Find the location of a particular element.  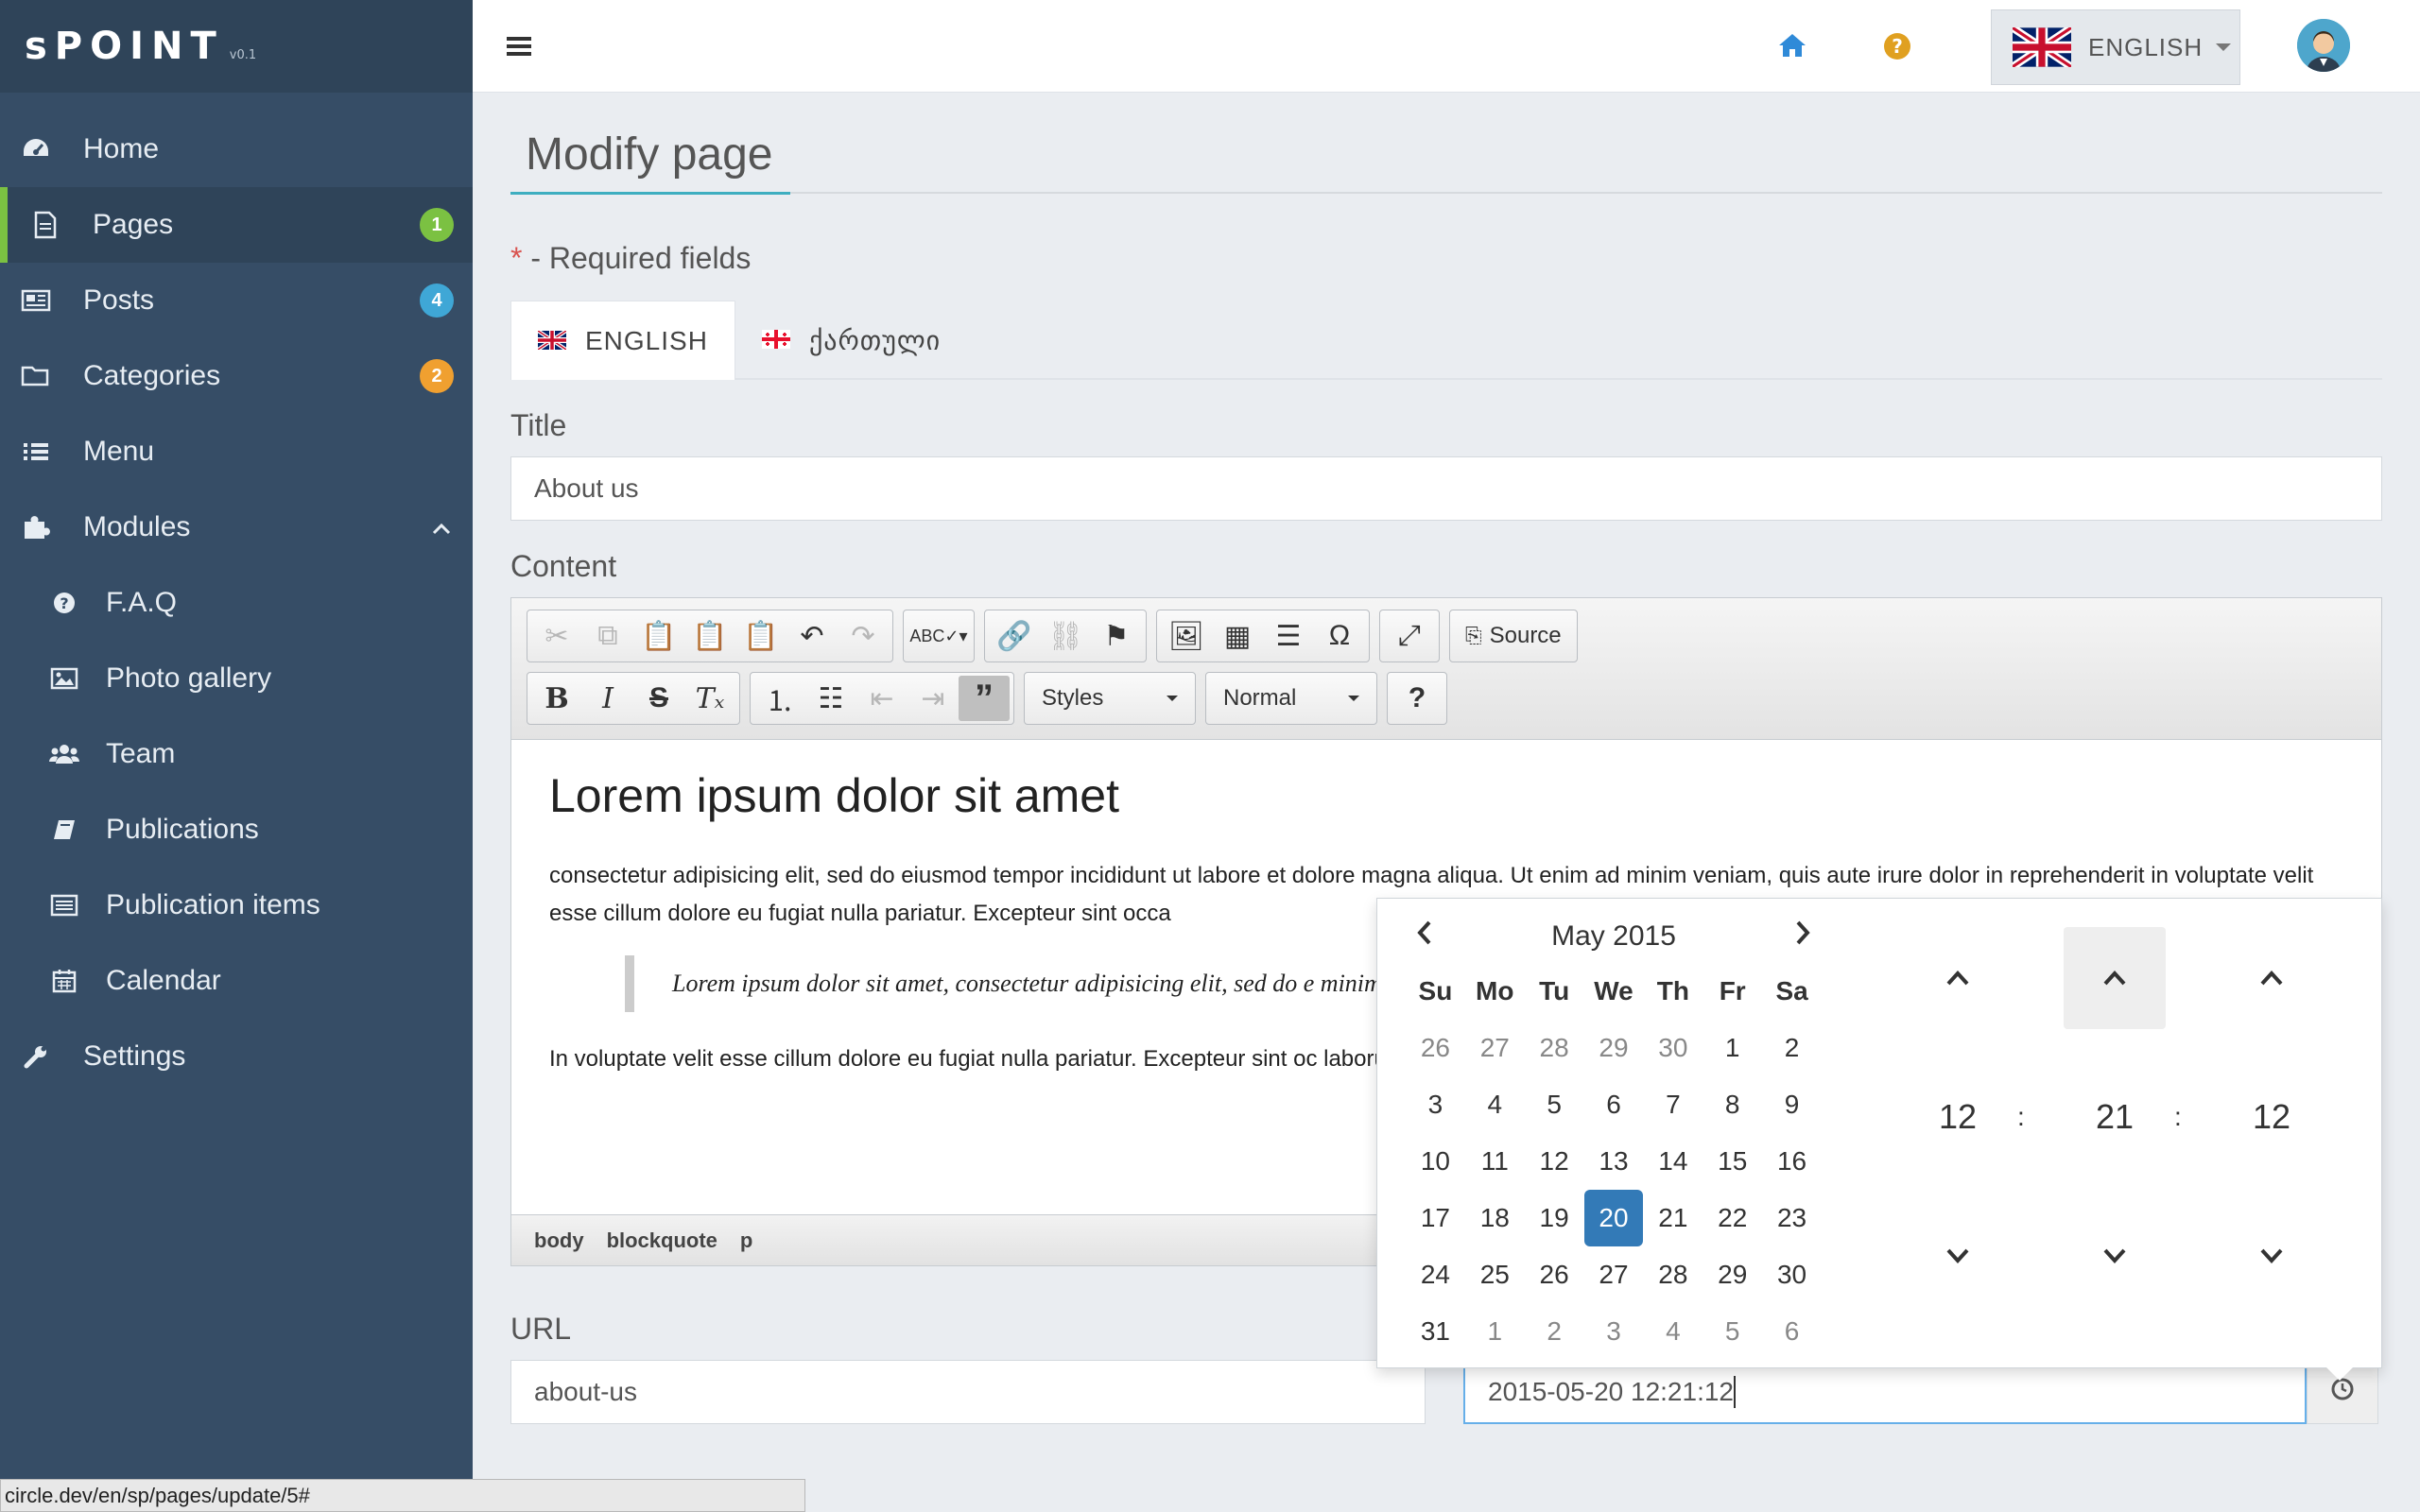

blockquote-icon: ” is located at coordinates (984, 698).